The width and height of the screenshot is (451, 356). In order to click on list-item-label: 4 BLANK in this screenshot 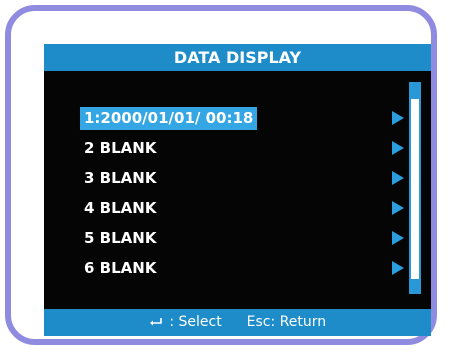, I will do `click(120, 208)`.